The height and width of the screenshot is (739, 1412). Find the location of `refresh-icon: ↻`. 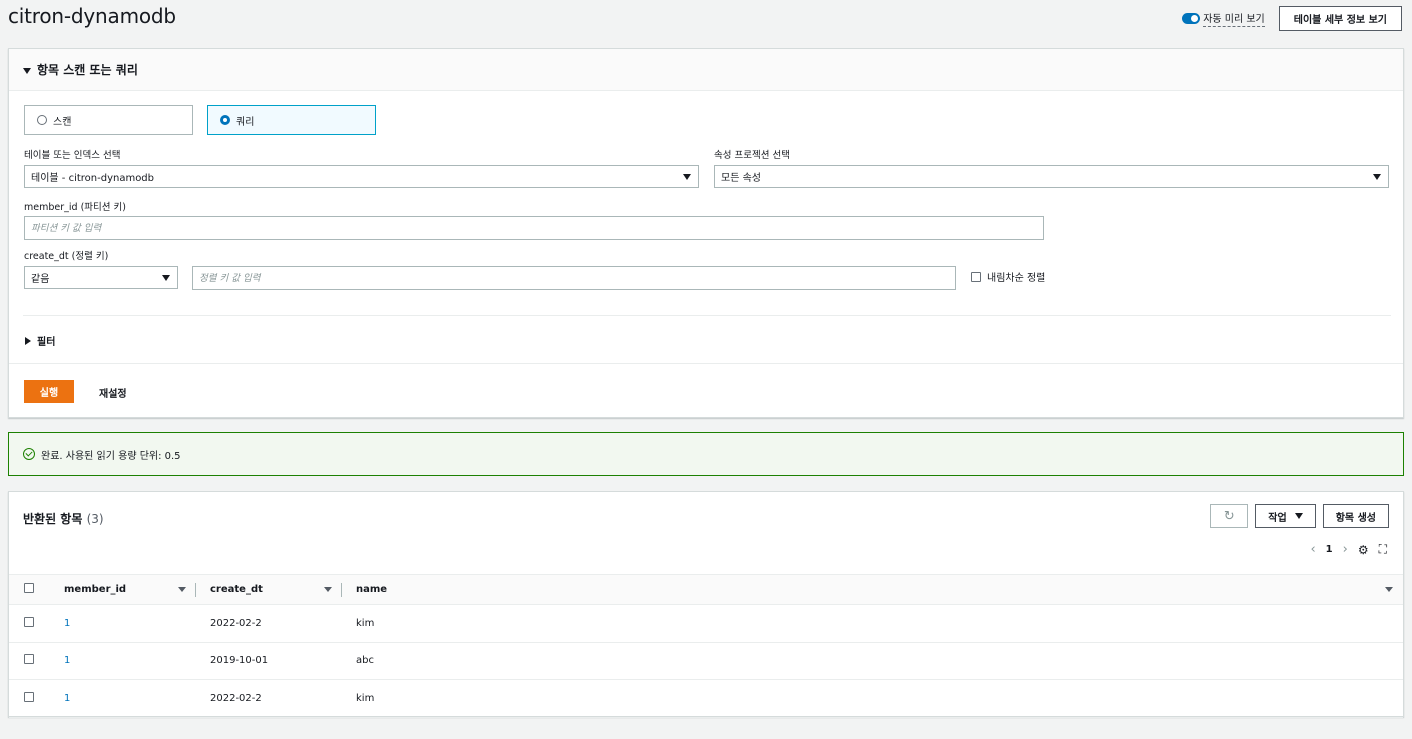

refresh-icon: ↻ is located at coordinates (1229, 516).